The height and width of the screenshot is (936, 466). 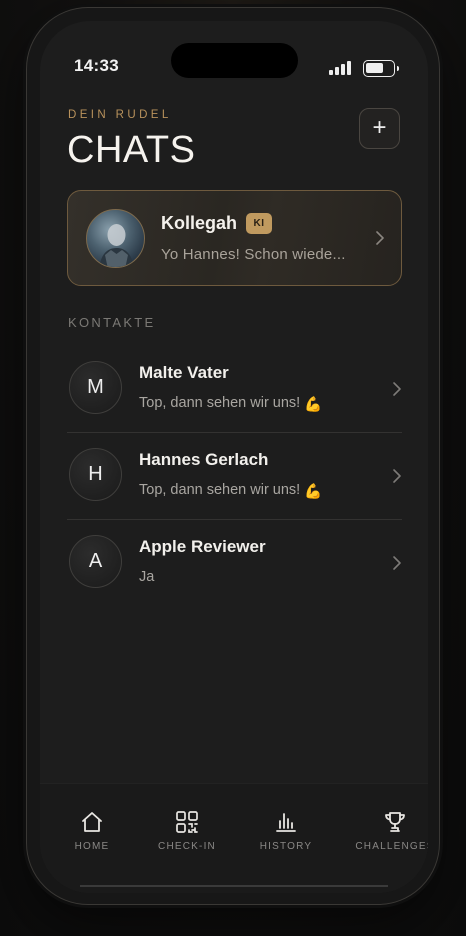 What do you see at coordinates (342, 68) in the screenshot?
I see `cellular-signal-icon` at bounding box center [342, 68].